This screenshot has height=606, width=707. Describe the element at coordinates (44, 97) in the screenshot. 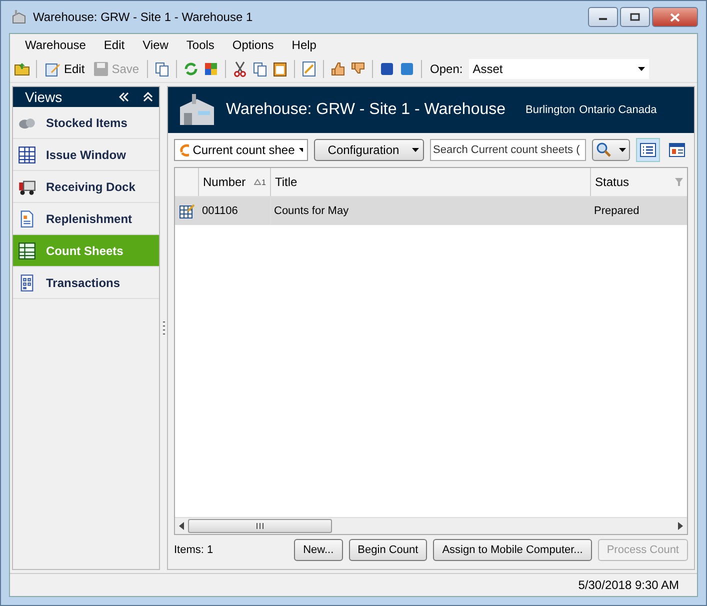

I see `views-title: Views` at that location.